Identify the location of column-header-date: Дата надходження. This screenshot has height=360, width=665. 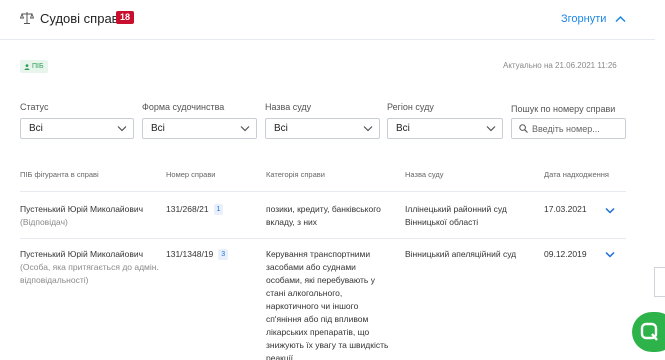
(576, 174).